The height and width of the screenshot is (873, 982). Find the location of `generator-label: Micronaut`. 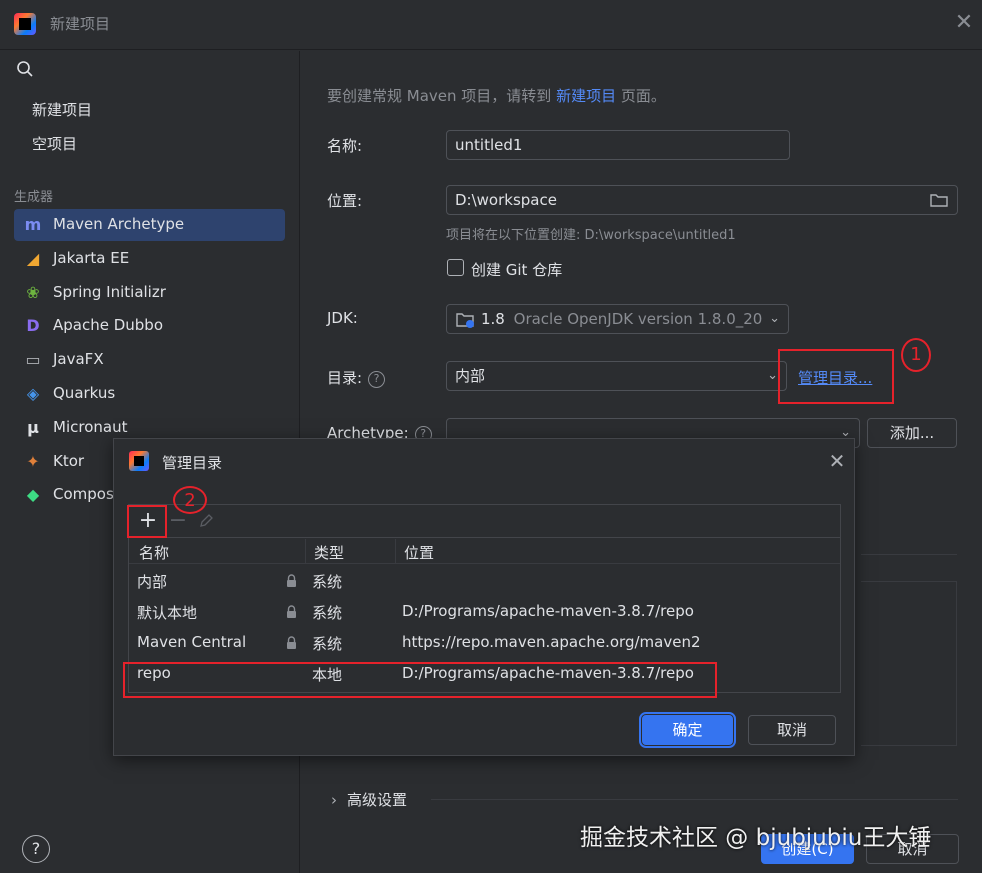

generator-label: Micronaut is located at coordinates (90, 426).